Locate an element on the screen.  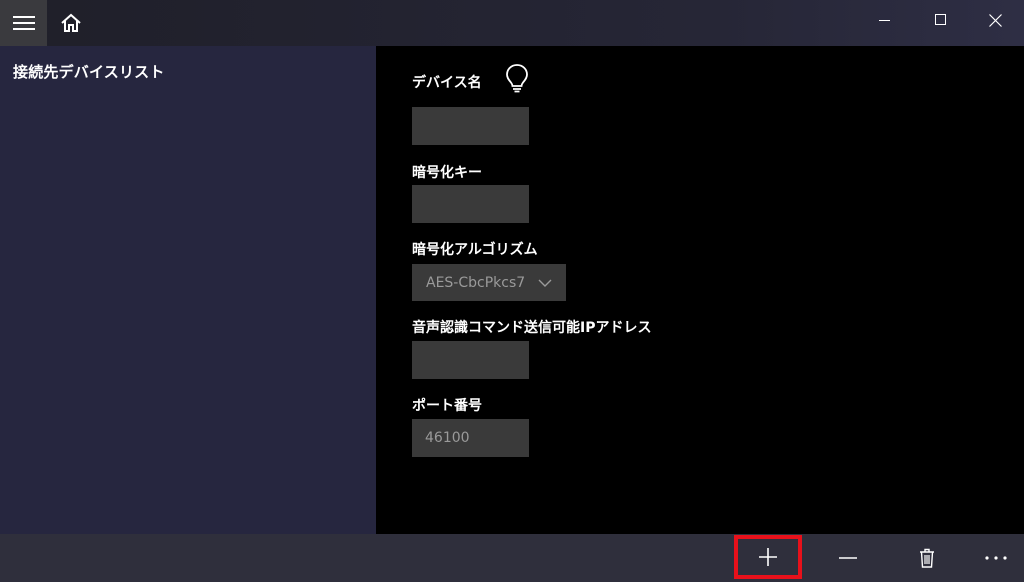
remove-icon is located at coordinates (848, 558).